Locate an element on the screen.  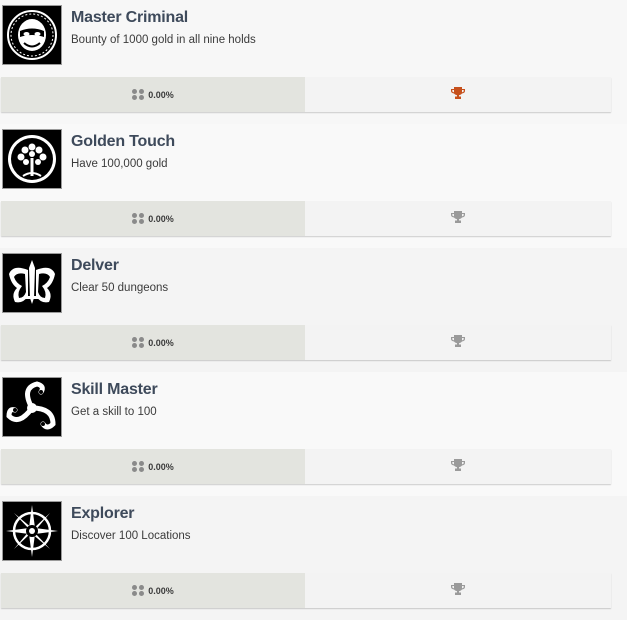
winged-sword-icon is located at coordinates (32, 283).